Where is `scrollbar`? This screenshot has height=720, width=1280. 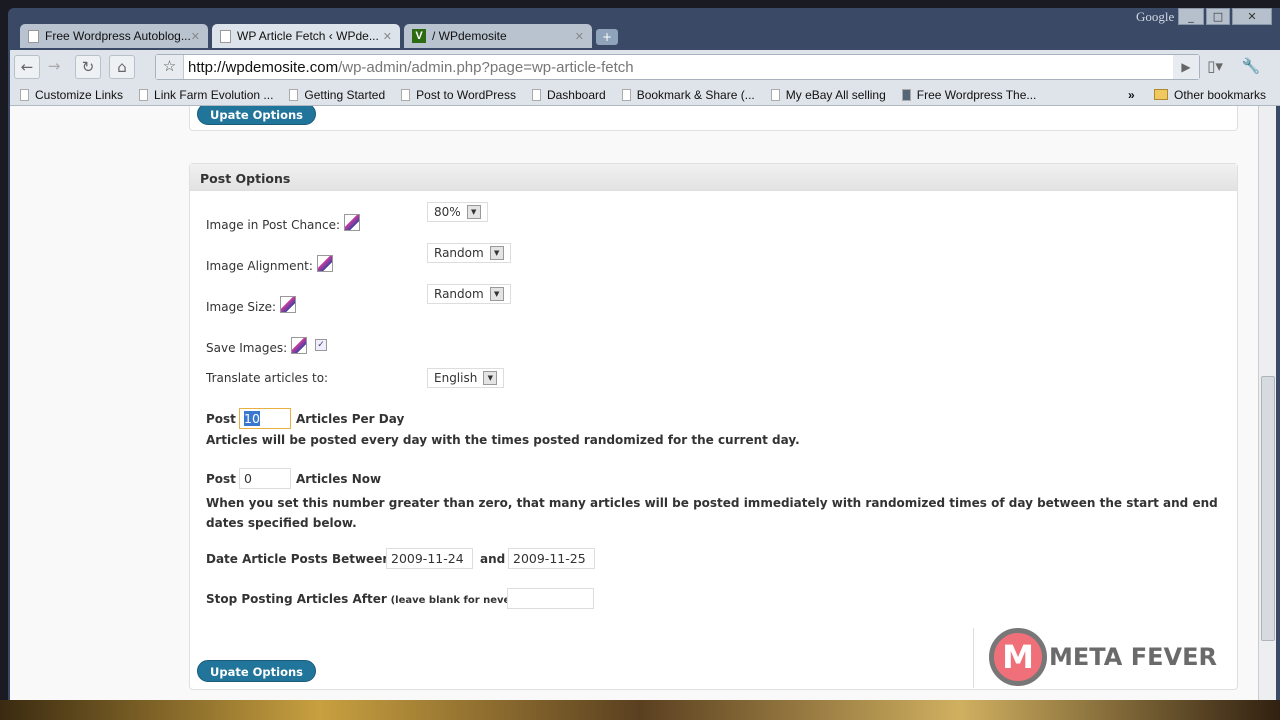
scrollbar is located at coordinates (1267, 403).